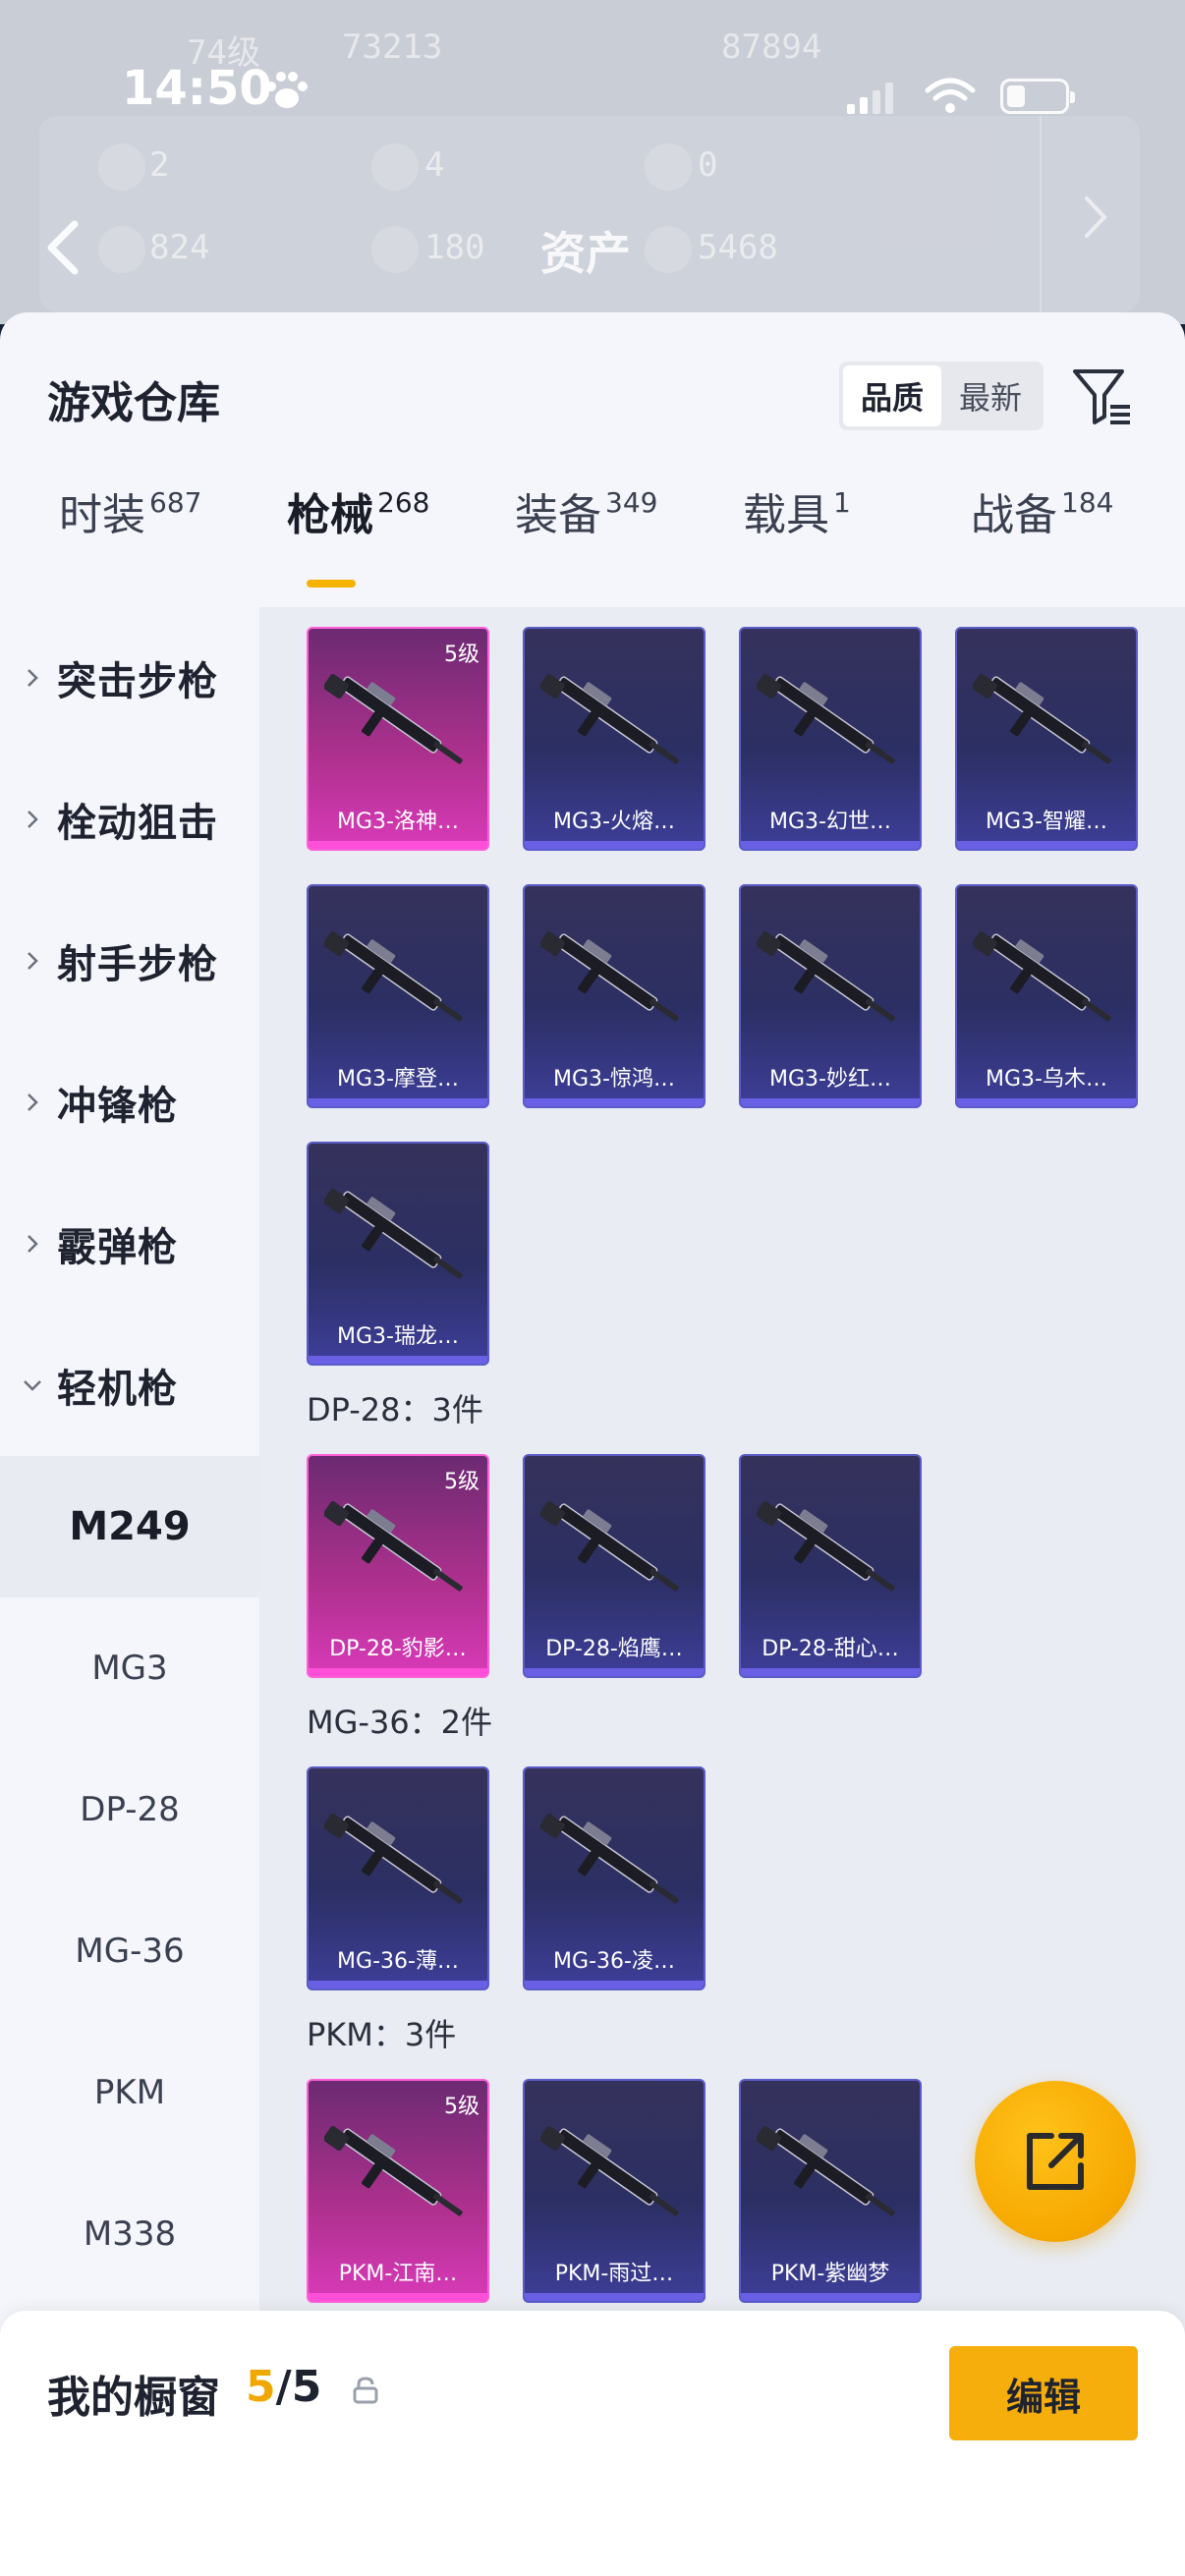  What do you see at coordinates (366, 2390) in the screenshot?
I see `lock-icon` at bounding box center [366, 2390].